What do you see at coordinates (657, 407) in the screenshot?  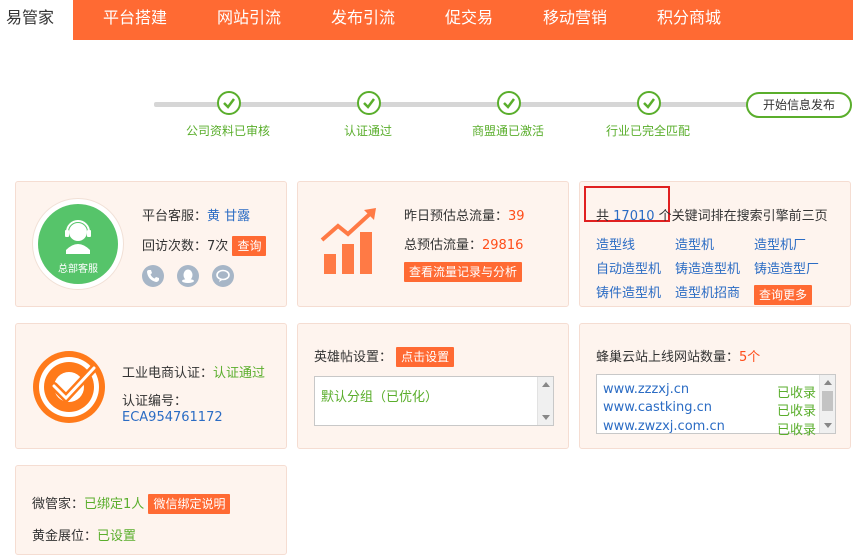 I see `site-url: www.castking.cn` at bounding box center [657, 407].